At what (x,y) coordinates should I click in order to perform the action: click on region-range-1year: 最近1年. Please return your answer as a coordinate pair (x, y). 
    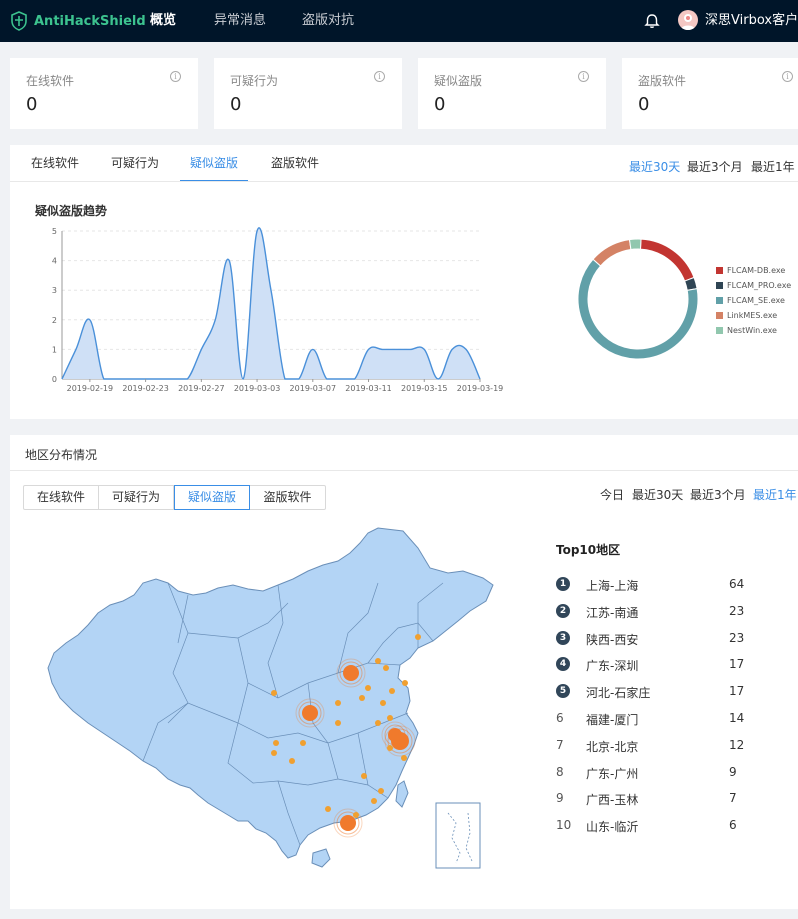
    Looking at the image, I should click on (775, 494).